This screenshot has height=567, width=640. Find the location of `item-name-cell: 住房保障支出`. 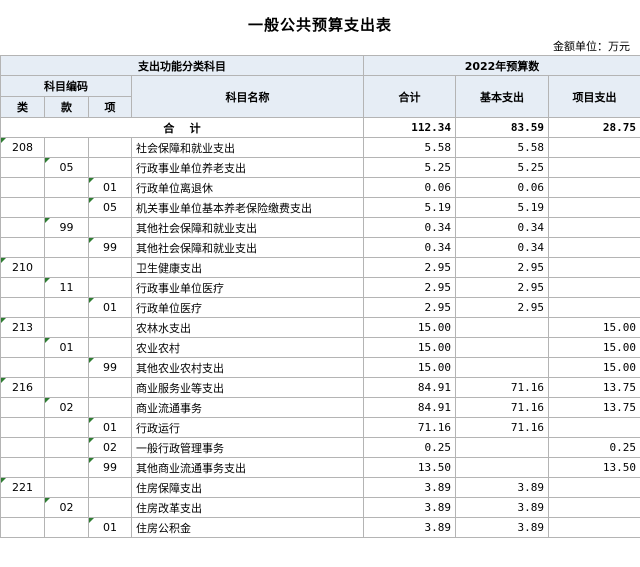

item-name-cell: 住房保障支出 is located at coordinates (247, 487).